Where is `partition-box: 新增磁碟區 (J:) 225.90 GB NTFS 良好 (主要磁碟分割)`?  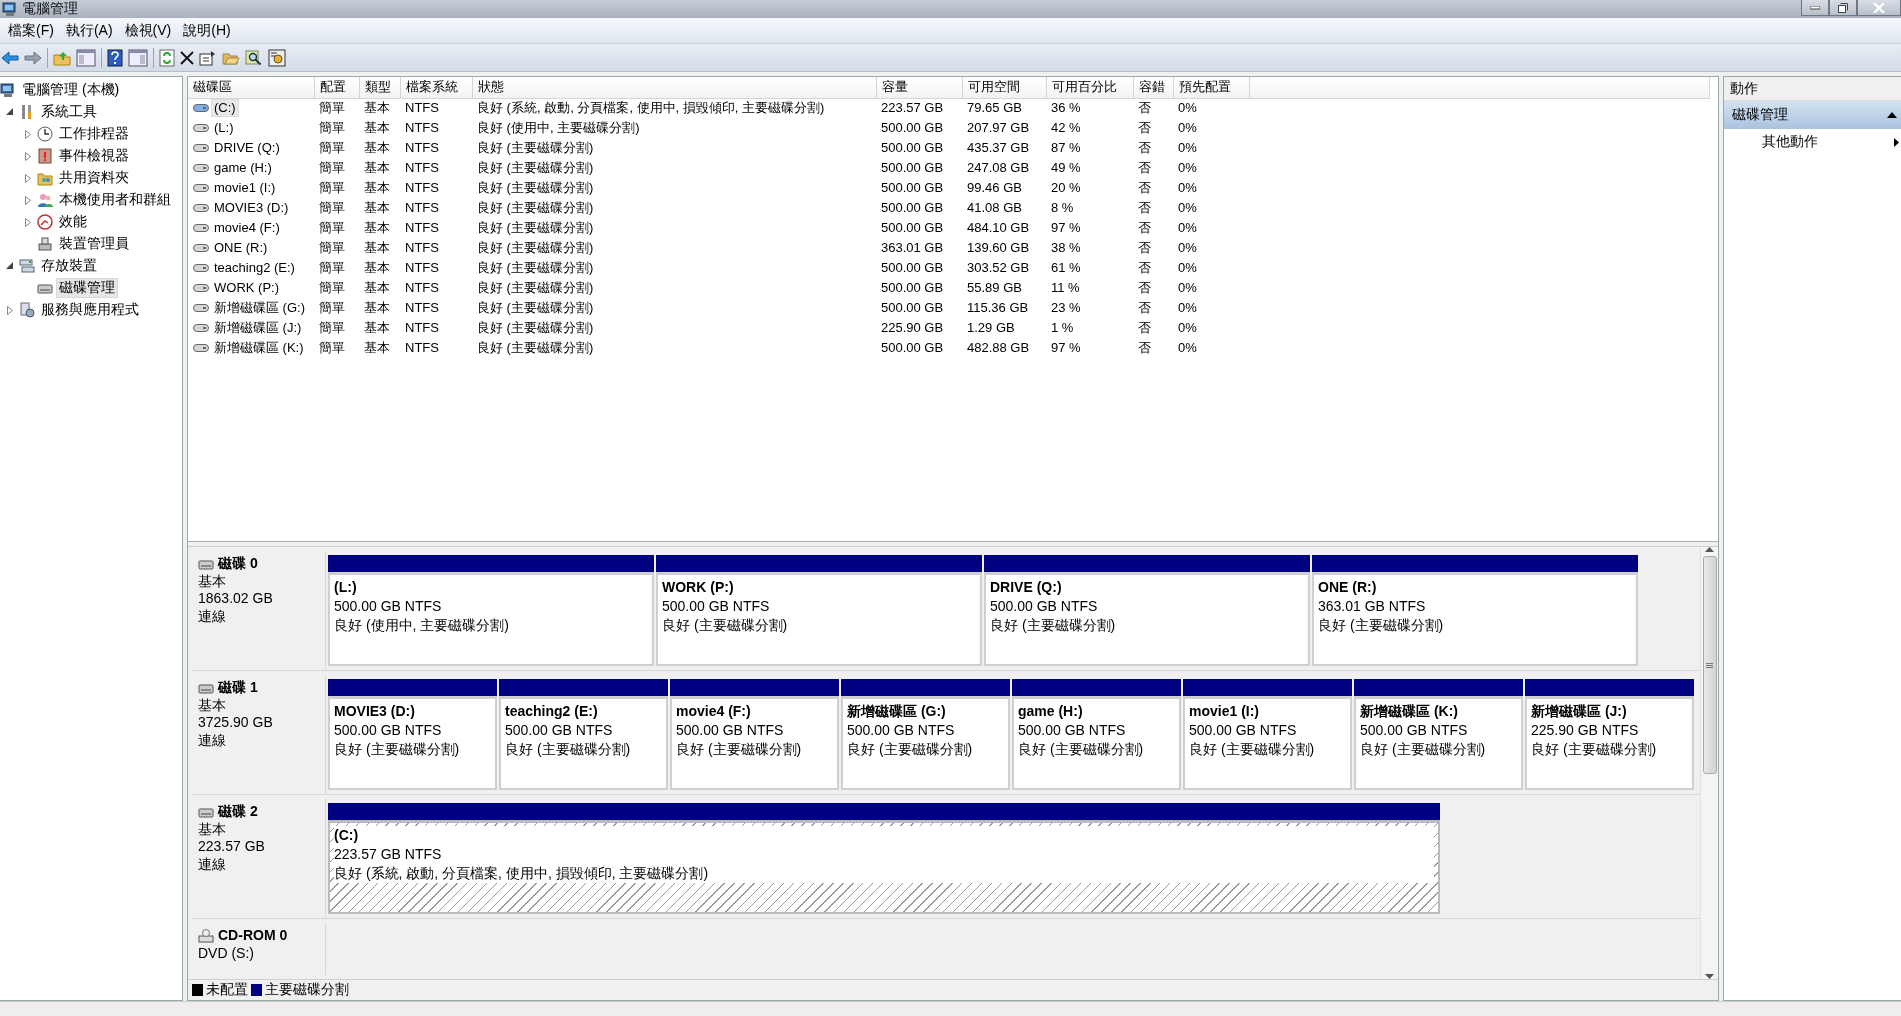
partition-box: 新增磁碟區 (J:) 225.90 GB NTFS 良好 (主要磁碟分割) is located at coordinates (1609, 743).